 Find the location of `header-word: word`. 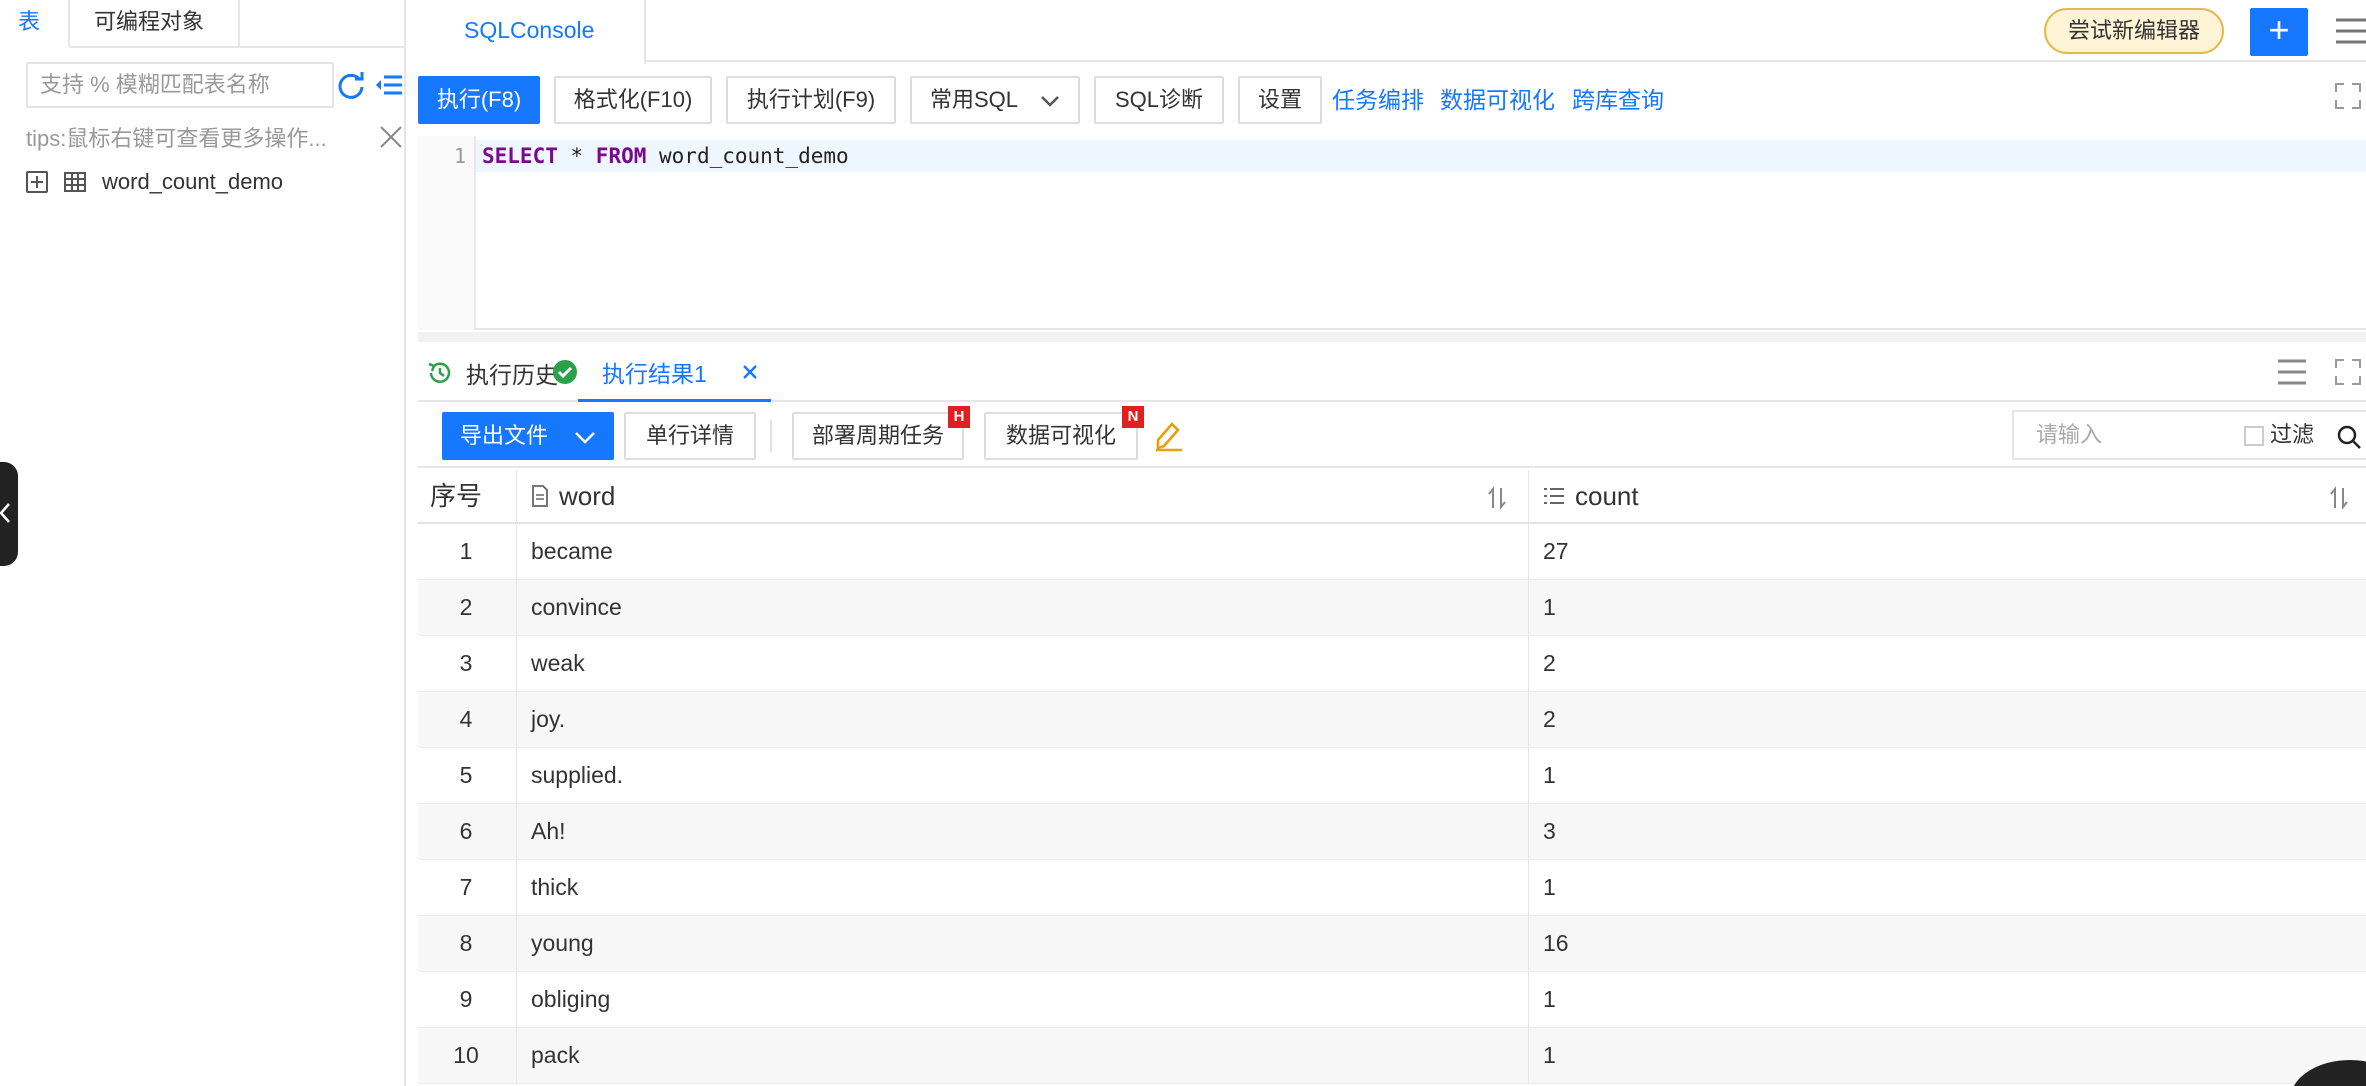

header-word: word is located at coordinates (1022, 497).